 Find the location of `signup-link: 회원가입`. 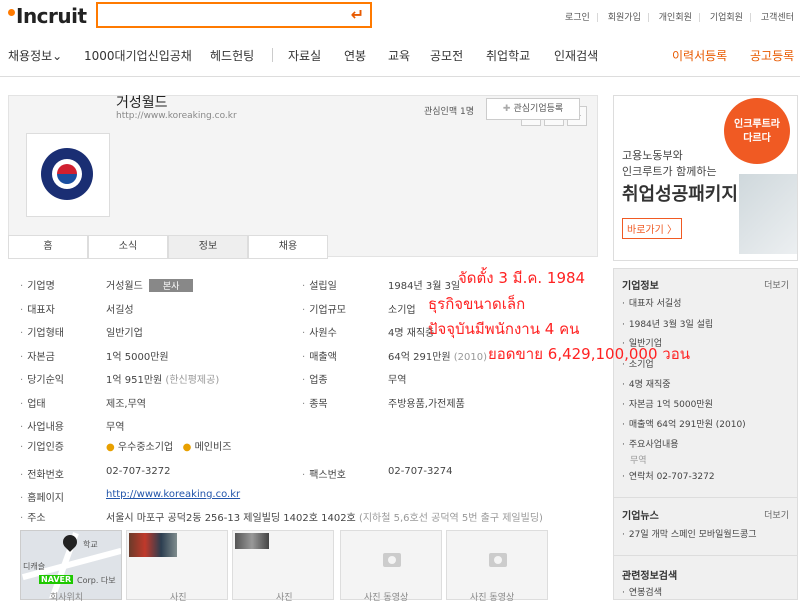

signup-link: 회원가입 is located at coordinates (624, 18).